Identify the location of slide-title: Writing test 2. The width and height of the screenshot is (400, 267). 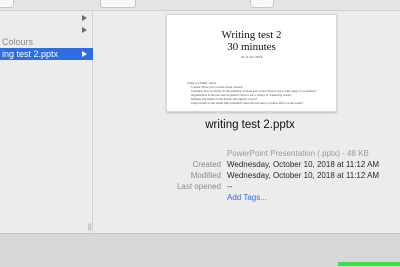
(251, 35).